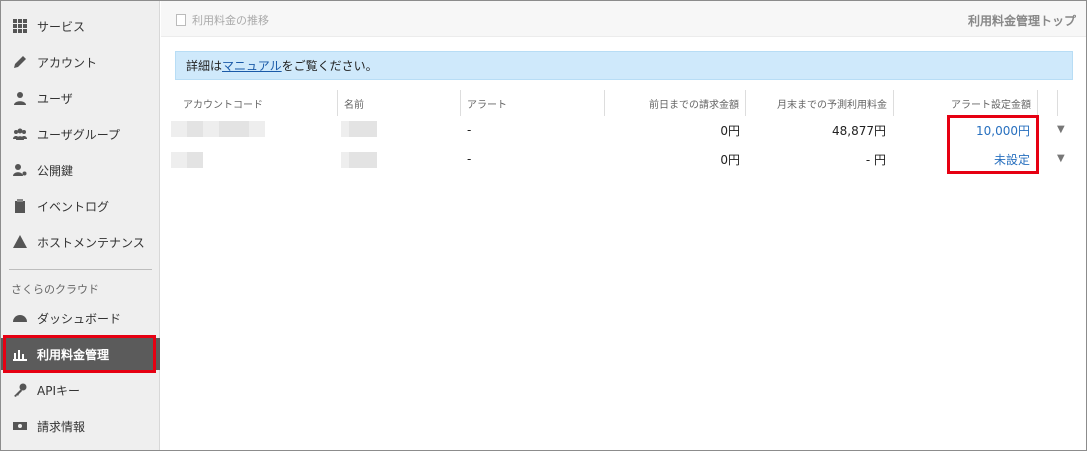 The image size is (1087, 451). Describe the element at coordinates (204, 66) in the screenshot. I see `notice-prefix: 詳細は` at that location.